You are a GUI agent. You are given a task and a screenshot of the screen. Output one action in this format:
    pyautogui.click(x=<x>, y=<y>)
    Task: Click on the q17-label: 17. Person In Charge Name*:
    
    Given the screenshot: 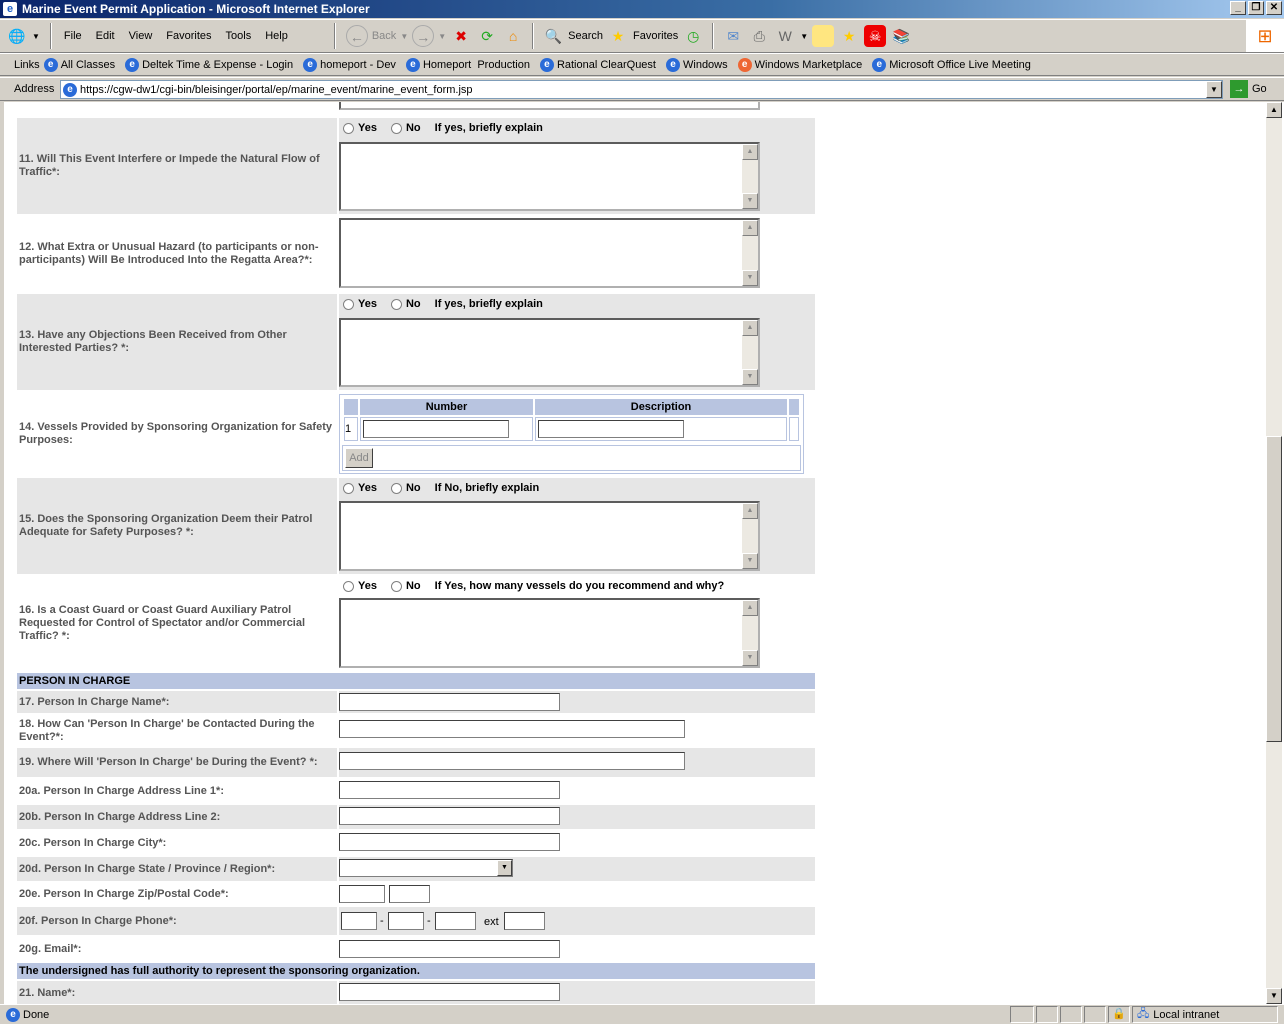 What is the action you would take?
    pyautogui.click(x=177, y=702)
    